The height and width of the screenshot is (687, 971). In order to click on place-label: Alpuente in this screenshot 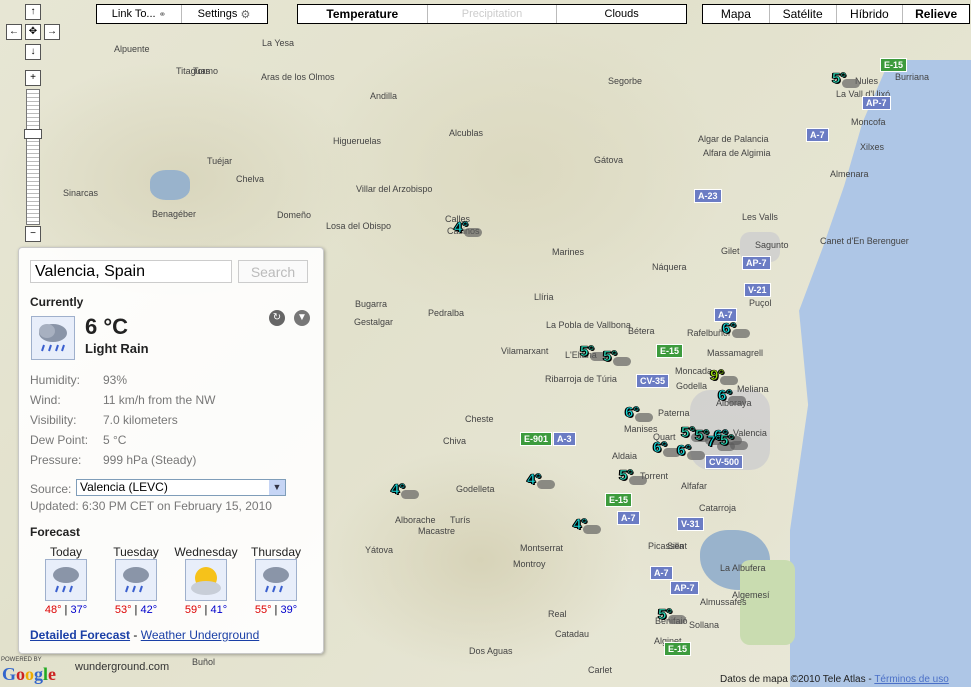, I will do `click(132, 49)`.